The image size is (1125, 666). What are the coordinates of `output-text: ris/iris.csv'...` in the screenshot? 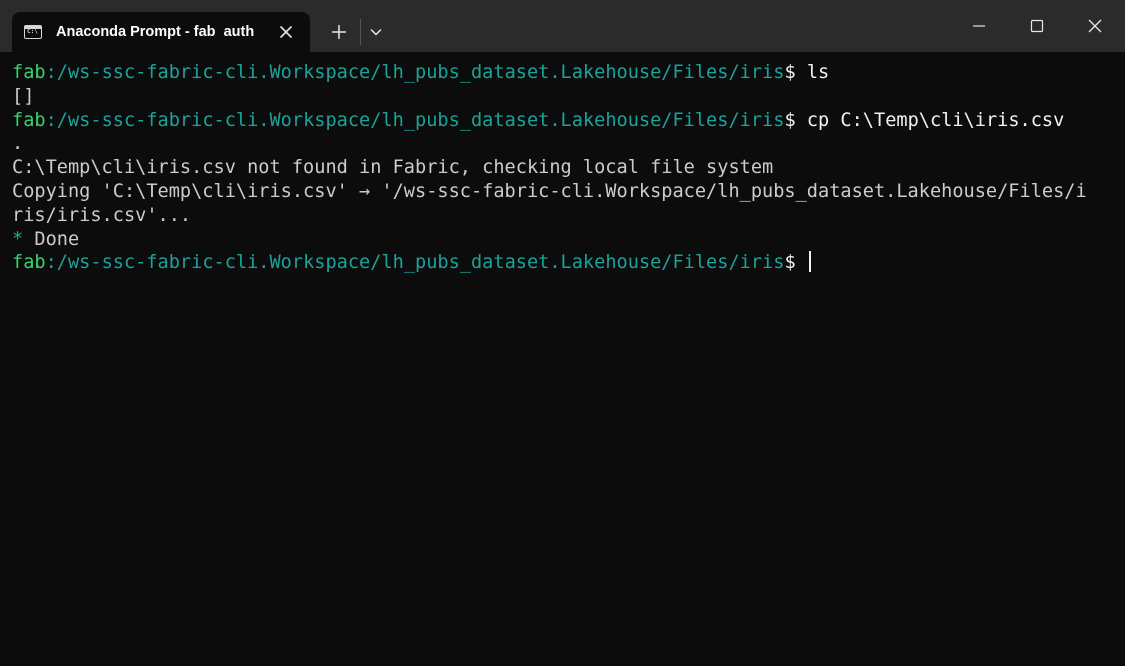 It's located at (102, 215).